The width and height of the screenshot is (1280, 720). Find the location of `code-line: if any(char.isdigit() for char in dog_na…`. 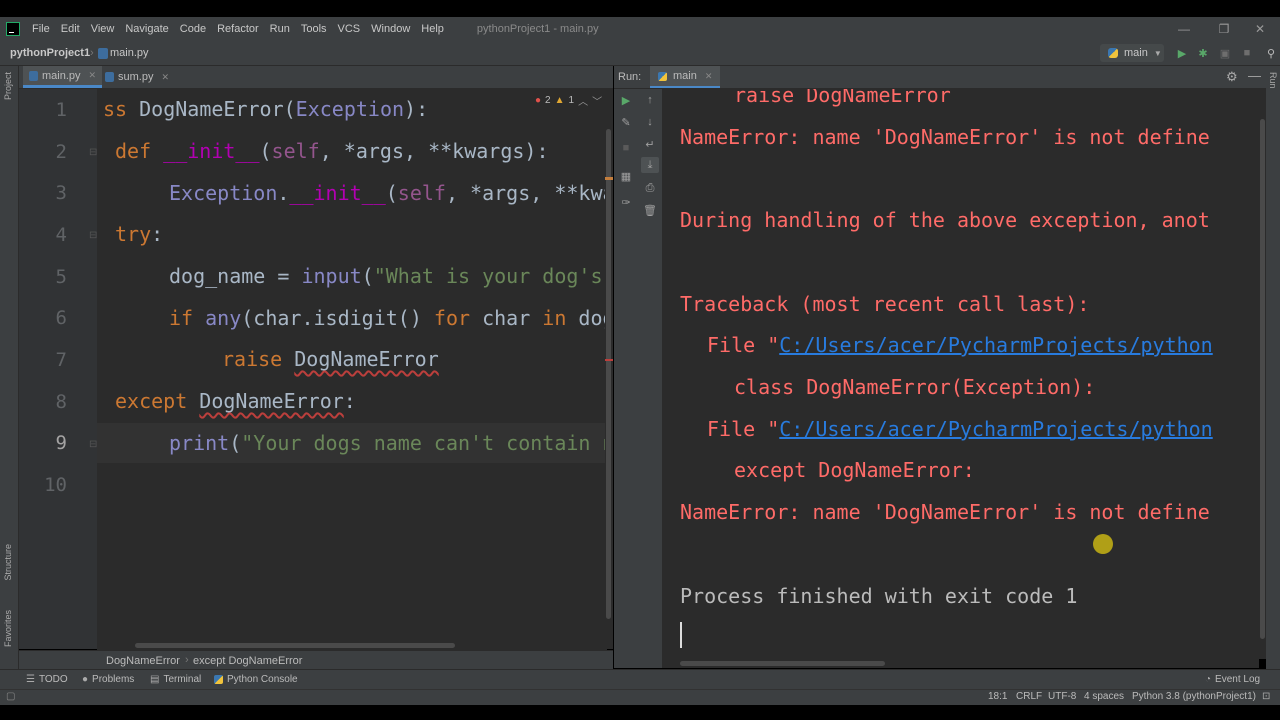

code-line: if any(char.isdigit() for char in dog_na… is located at coordinates (388, 318).